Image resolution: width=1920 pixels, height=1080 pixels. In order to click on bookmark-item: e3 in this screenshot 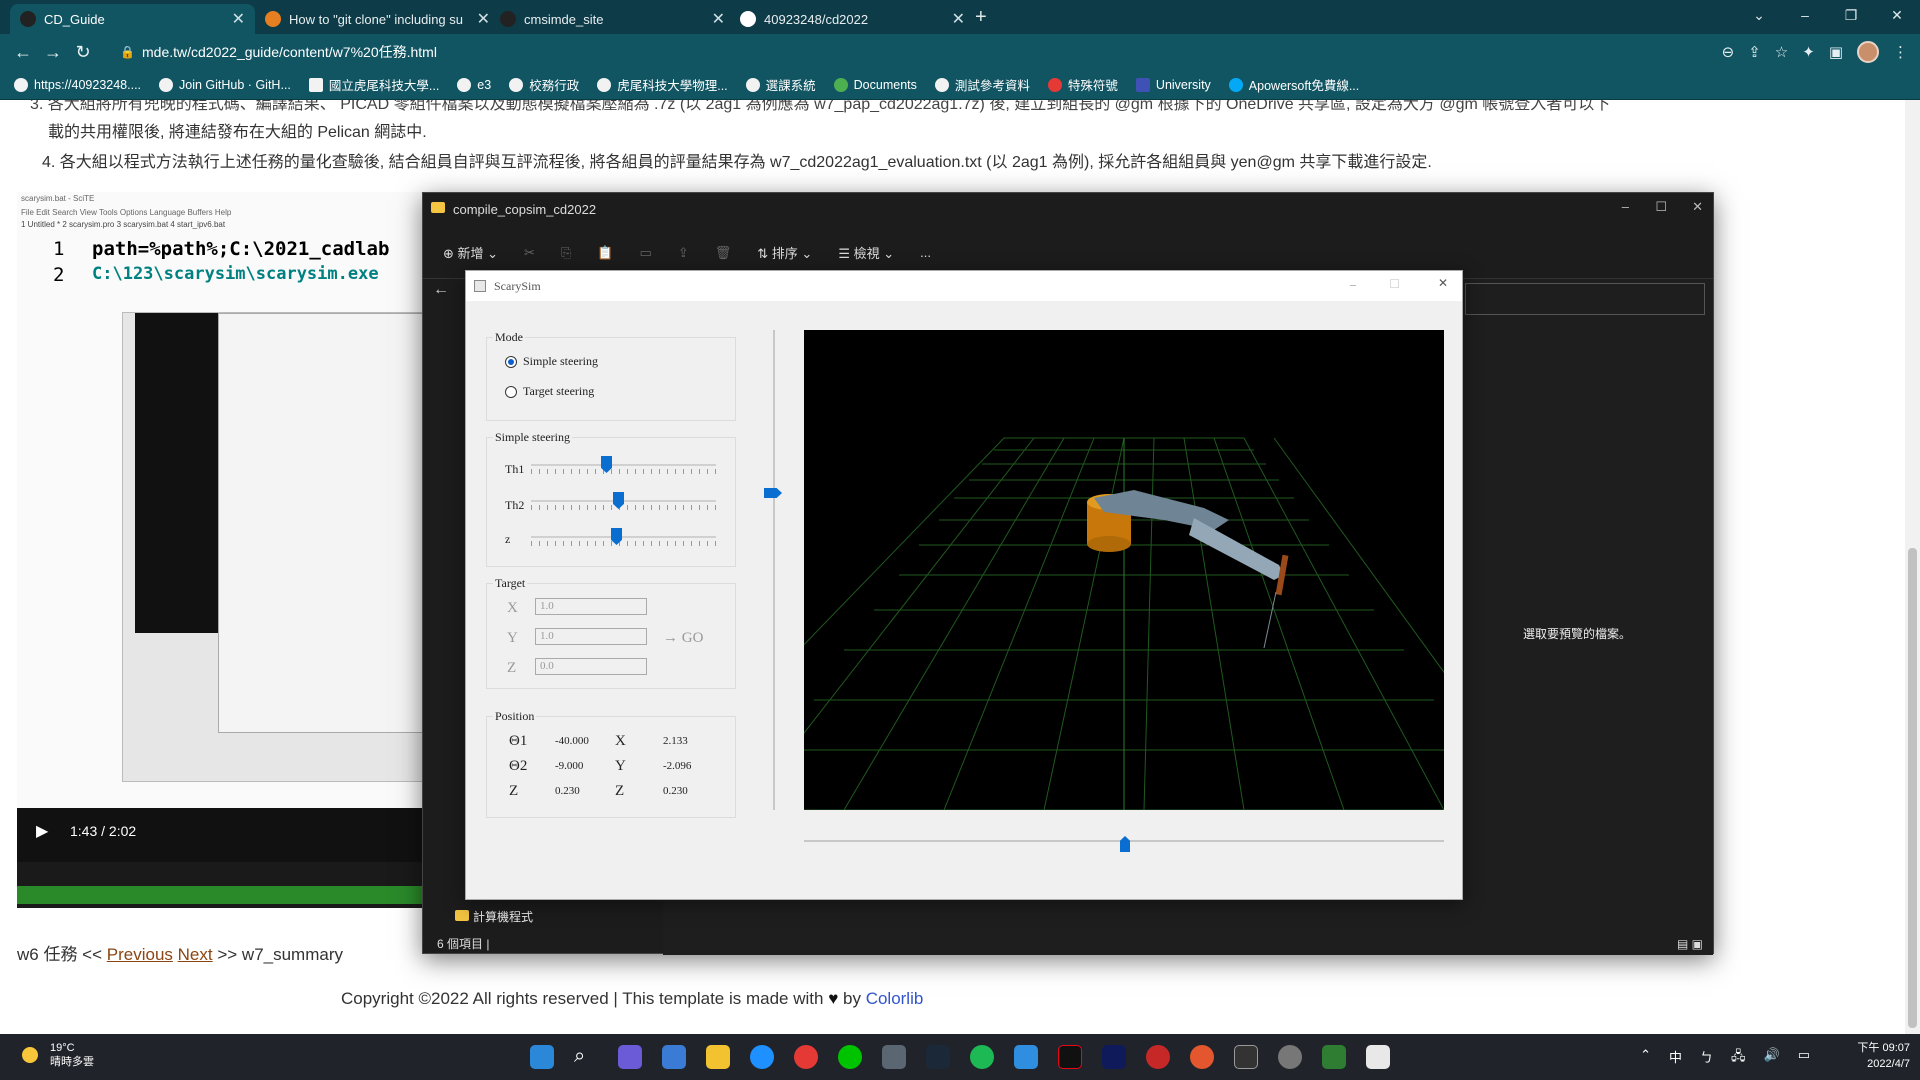, I will do `click(474, 84)`.